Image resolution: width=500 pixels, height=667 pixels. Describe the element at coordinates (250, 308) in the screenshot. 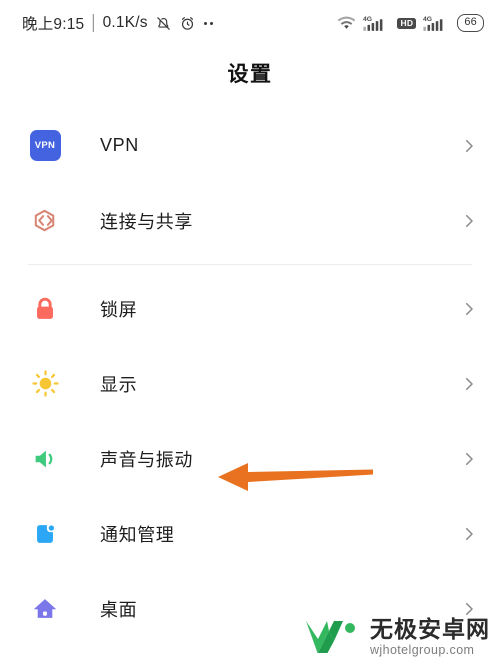

I see `settings-row-lock-screen: 锁屏` at that location.